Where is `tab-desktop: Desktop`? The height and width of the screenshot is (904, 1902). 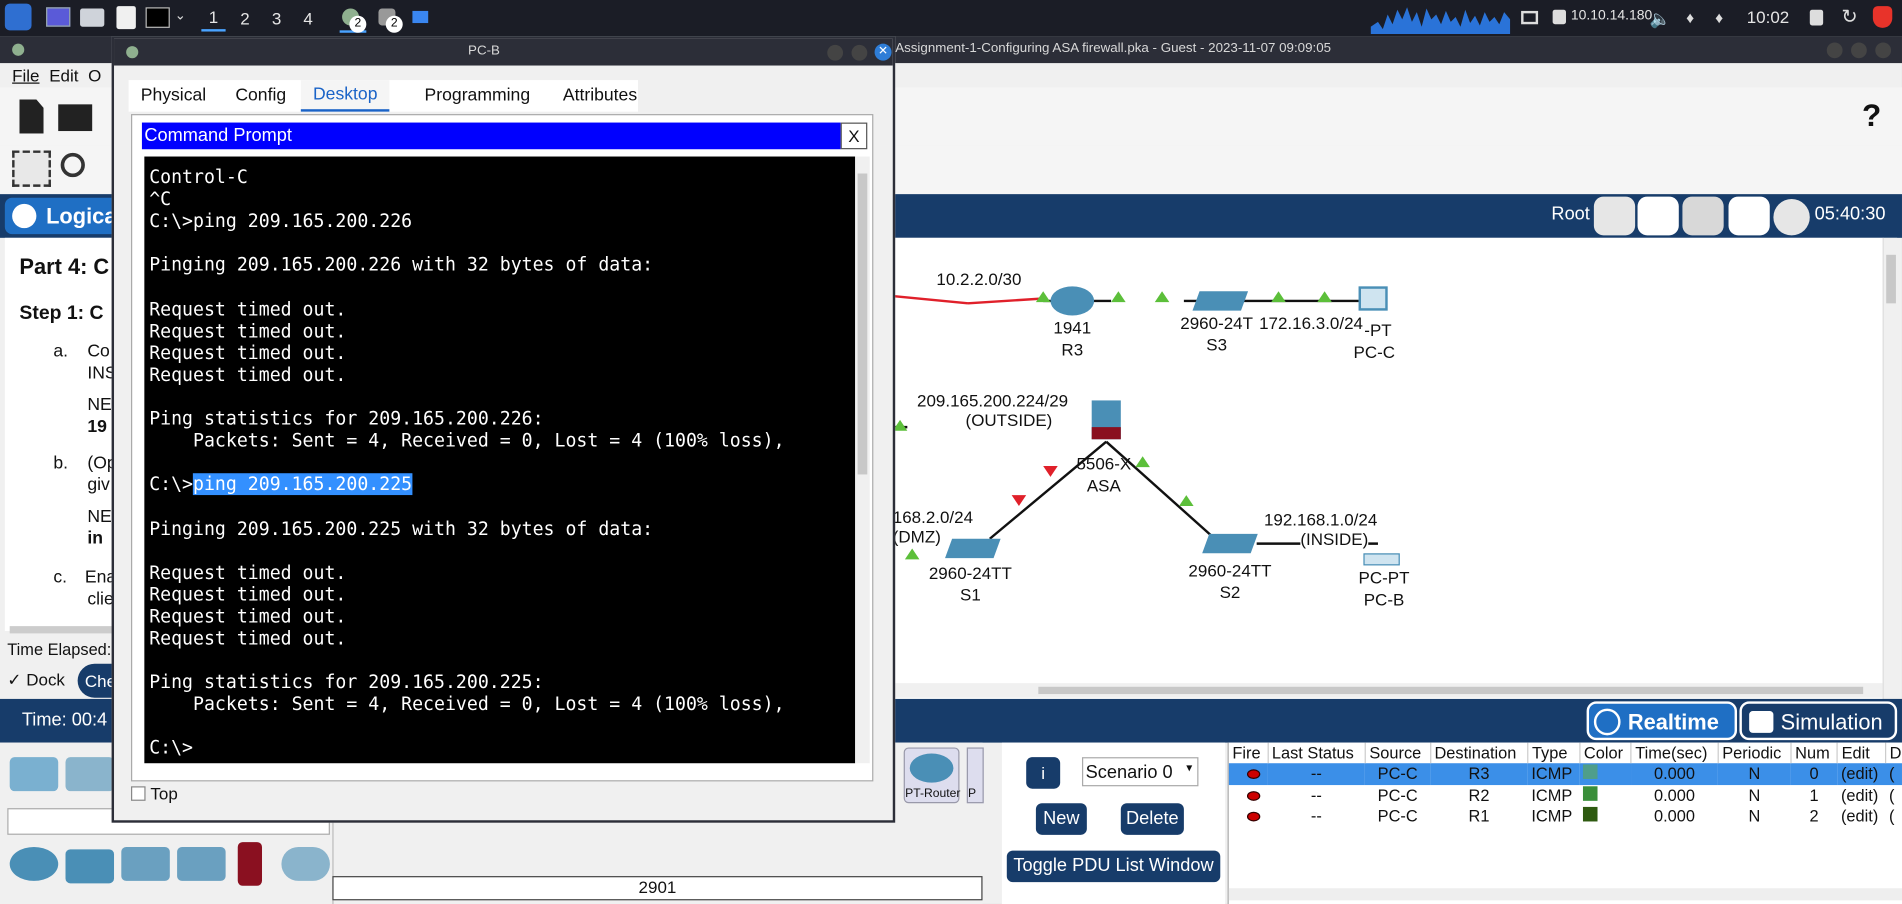 tab-desktop: Desktop is located at coordinates (345, 96).